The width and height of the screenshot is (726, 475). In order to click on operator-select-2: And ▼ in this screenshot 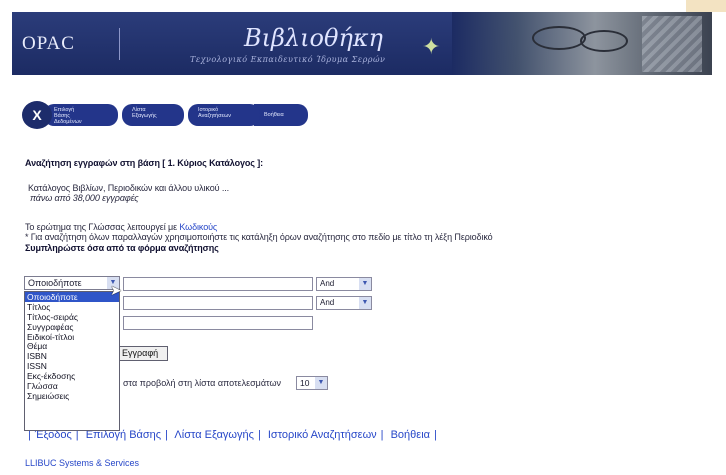, I will do `click(344, 303)`.